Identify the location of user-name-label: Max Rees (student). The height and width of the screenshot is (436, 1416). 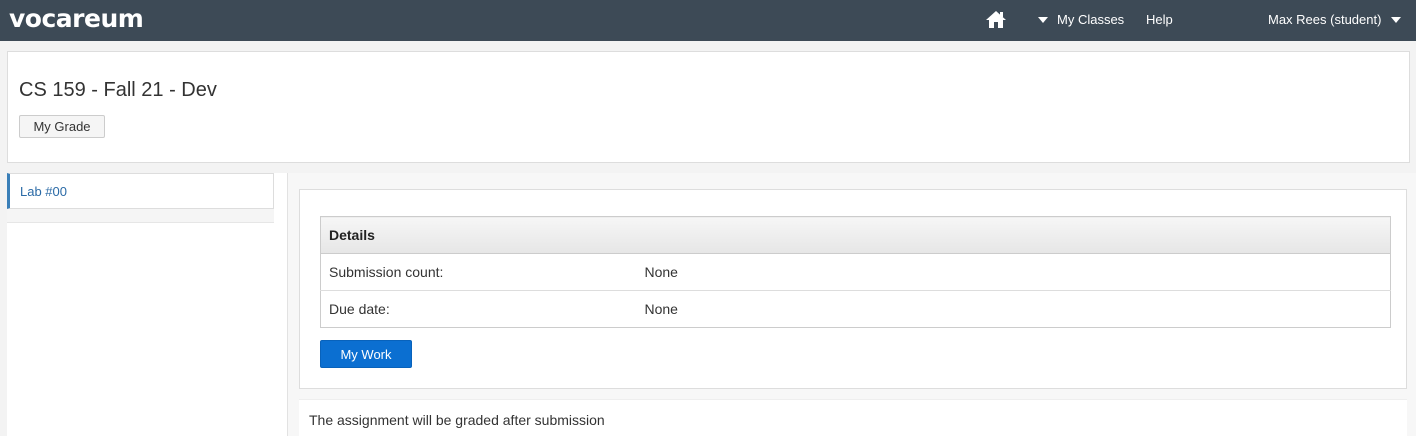
(1325, 19).